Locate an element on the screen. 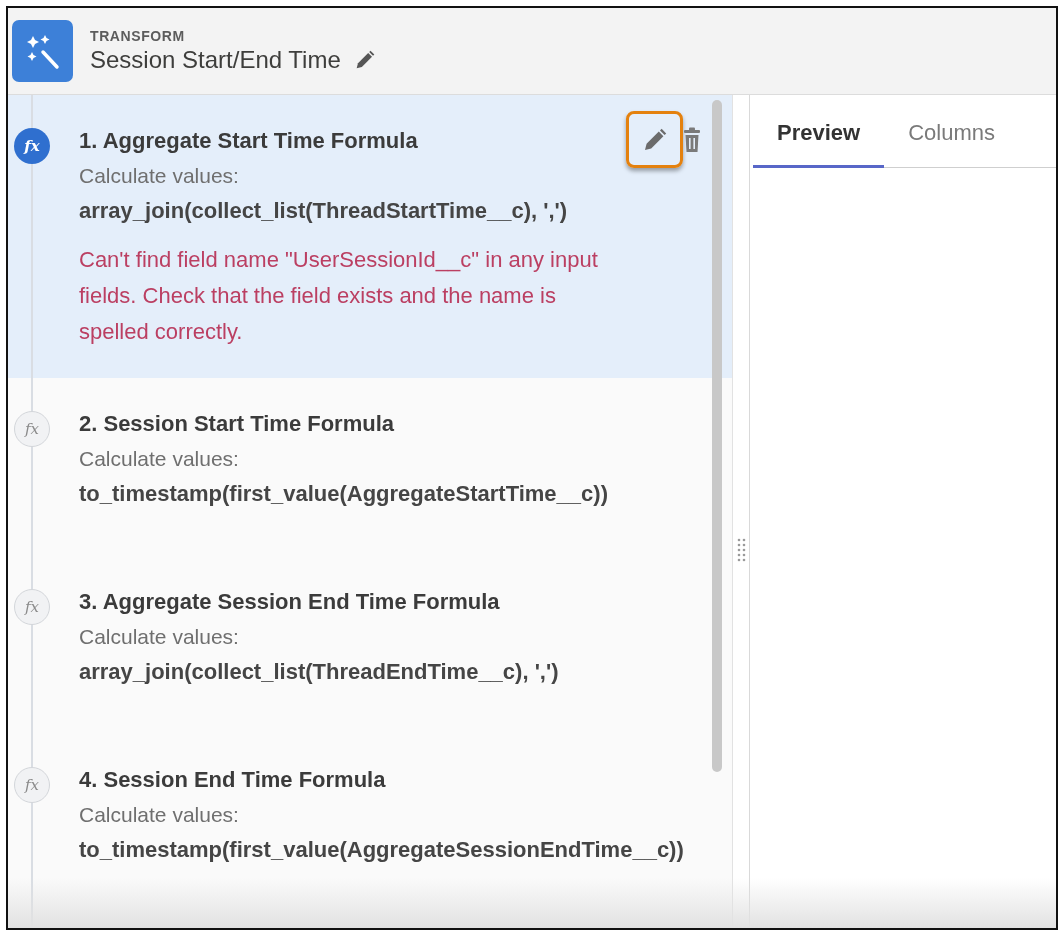  transform-title: Session Start/End Time is located at coordinates (215, 60).